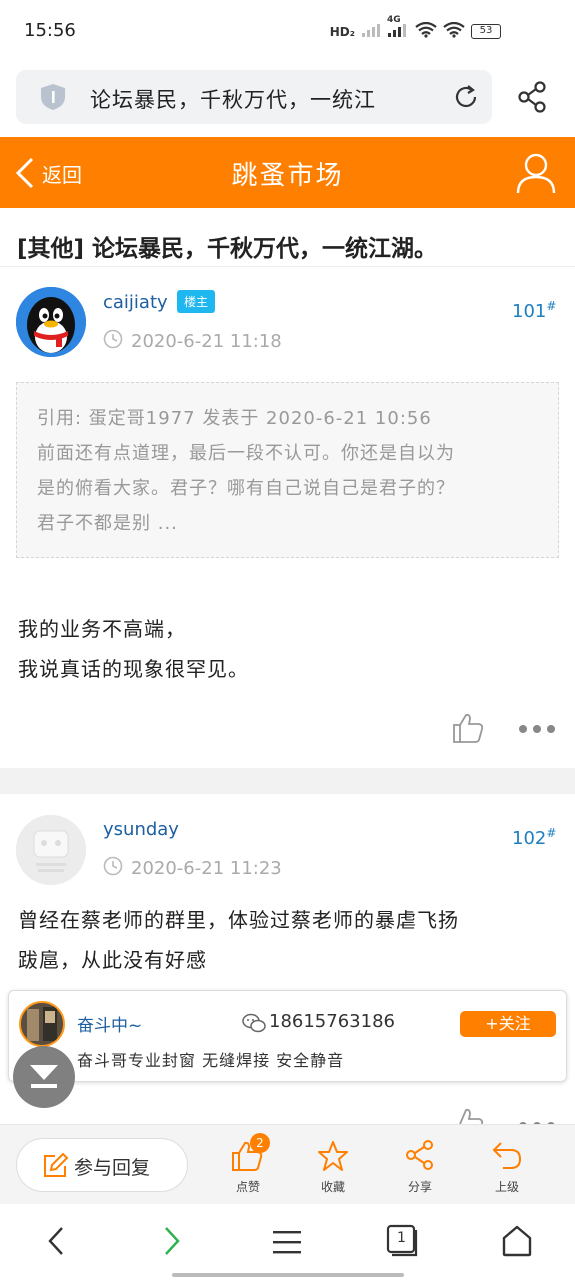 Image resolution: width=575 pixels, height=1280 pixels. Describe the element at coordinates (141, 829) in the screenshot. I see `username: ysunday` at that location.